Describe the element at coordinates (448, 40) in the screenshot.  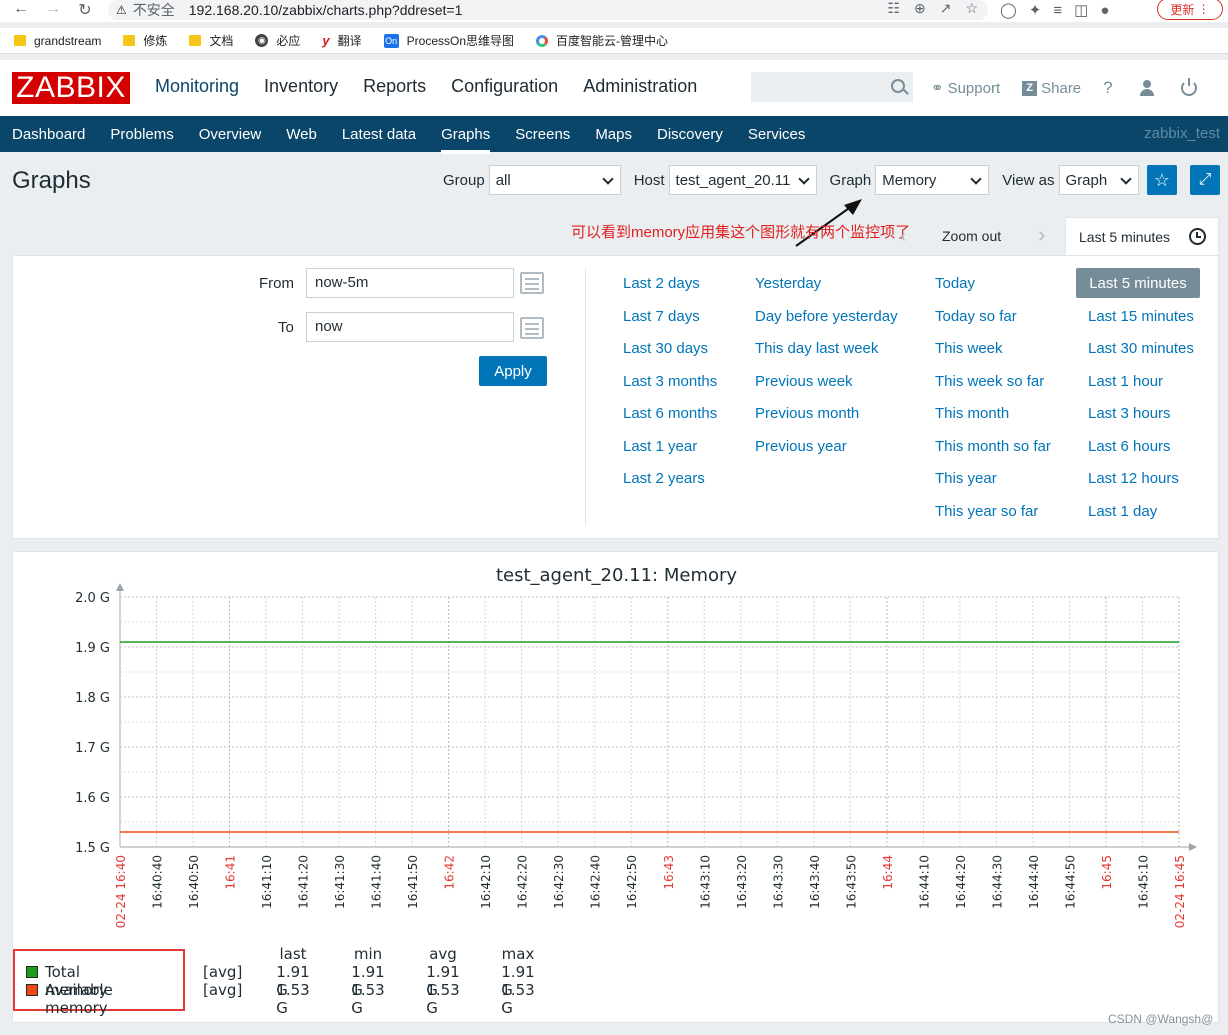
I see `bookmark-item: On ProcessOn思维导图` at that location.